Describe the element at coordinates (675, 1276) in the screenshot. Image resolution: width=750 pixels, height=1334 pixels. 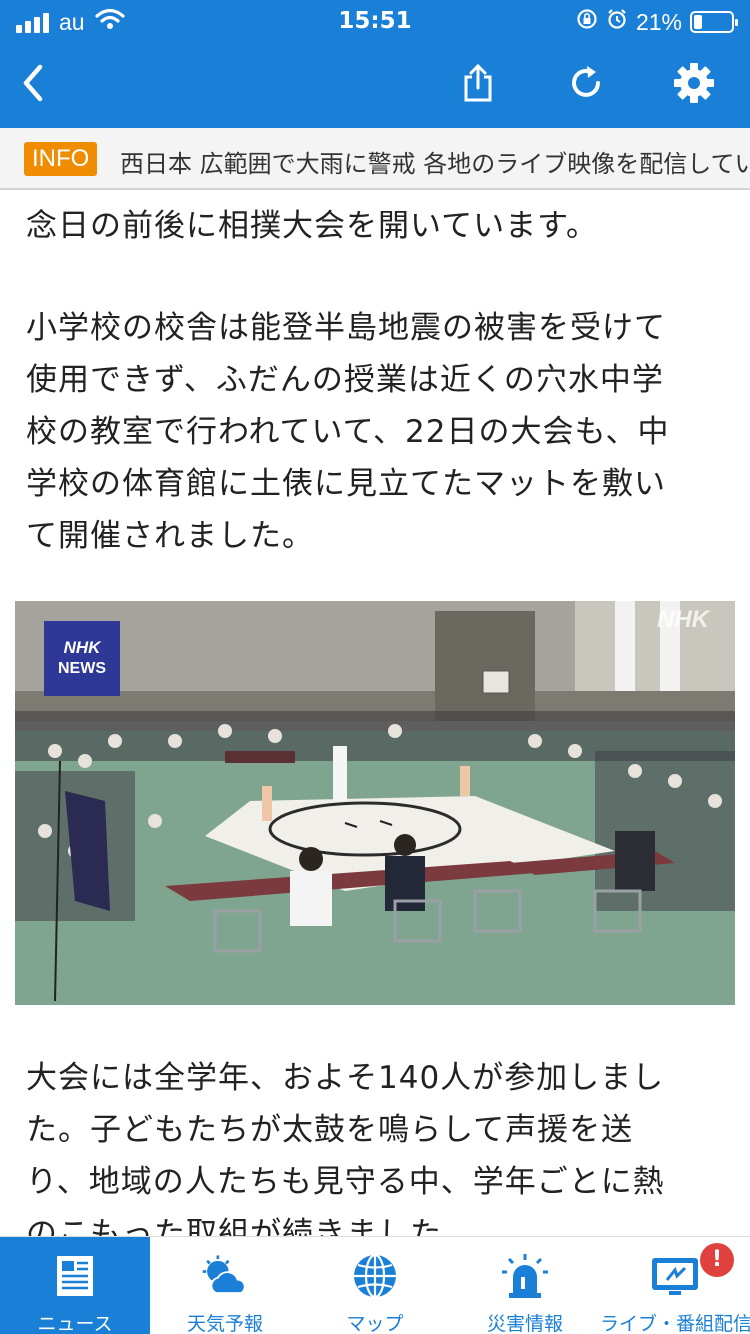
I see `tv-icon` at that location.